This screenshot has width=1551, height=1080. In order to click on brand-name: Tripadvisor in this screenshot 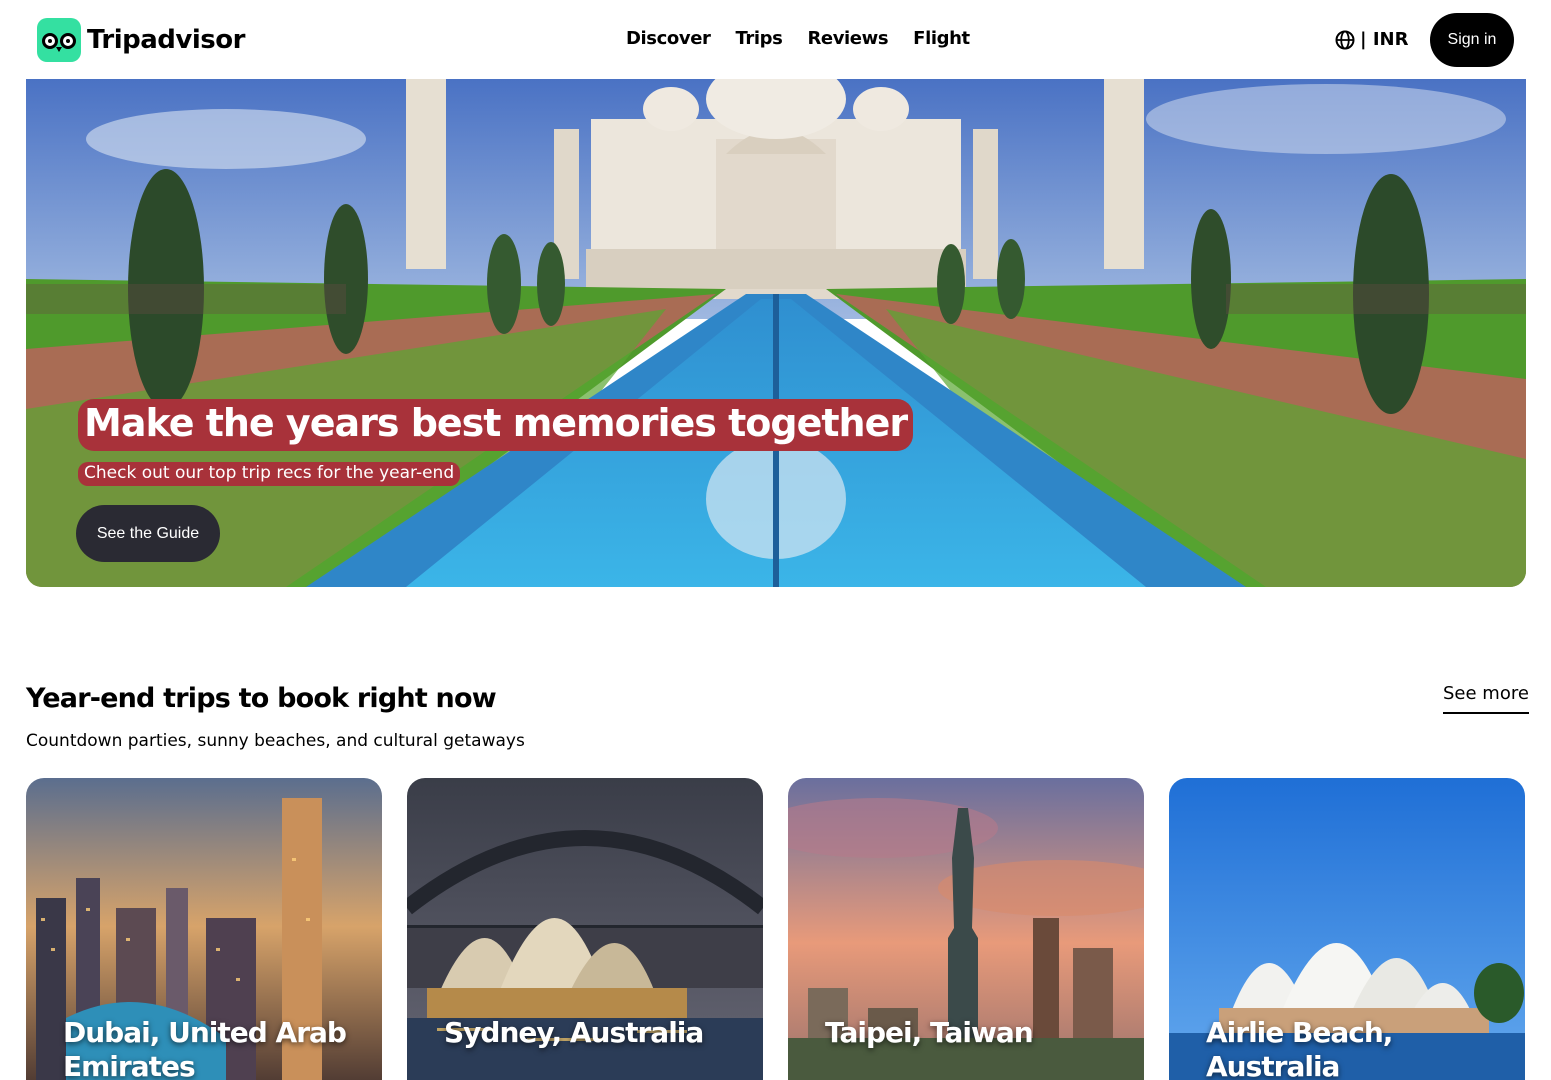, I will do `click(166, 40)`.